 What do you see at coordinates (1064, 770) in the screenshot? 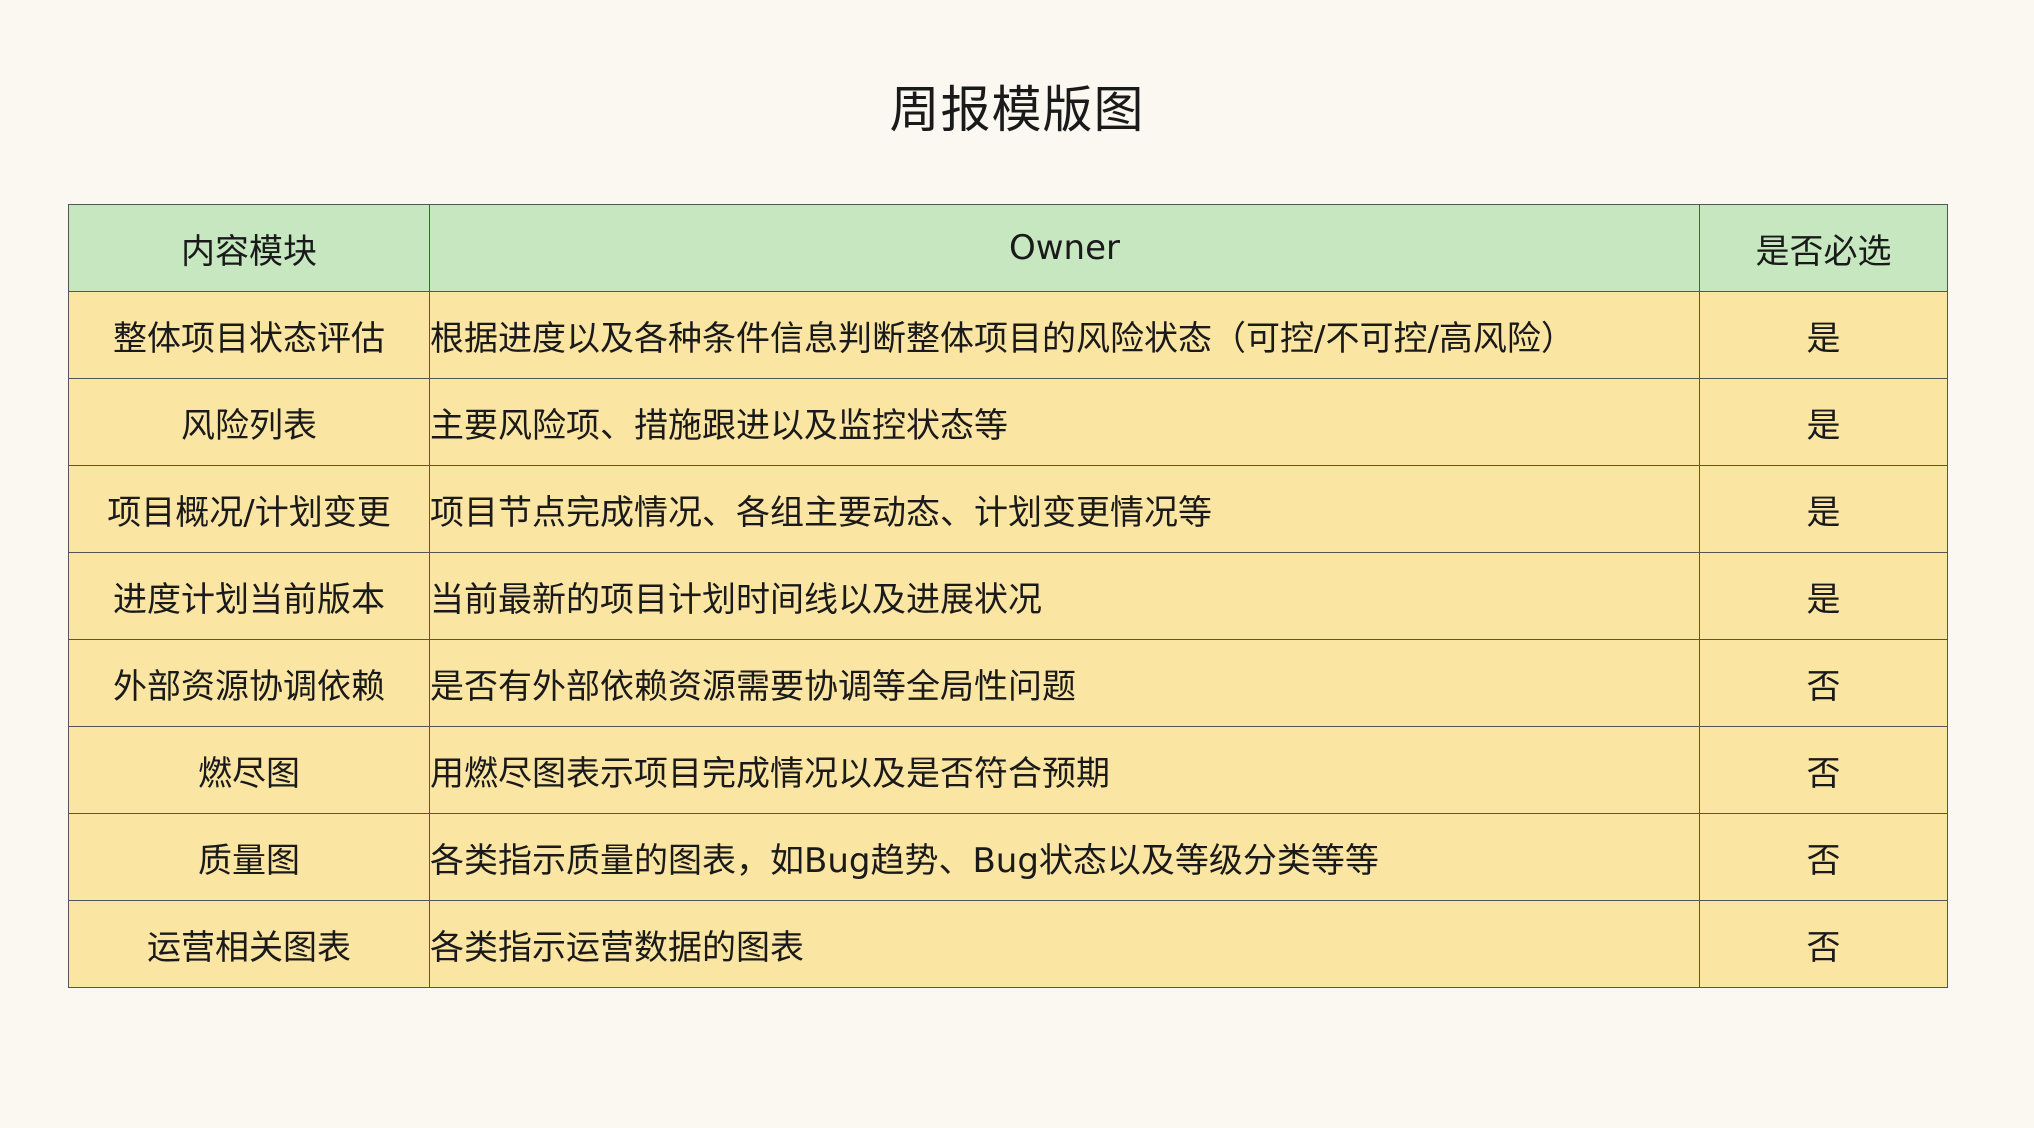
I see `description-cell: 用燃尽图表示项目完成情况以及是否符合预期` at bounding box center [1064, 770].